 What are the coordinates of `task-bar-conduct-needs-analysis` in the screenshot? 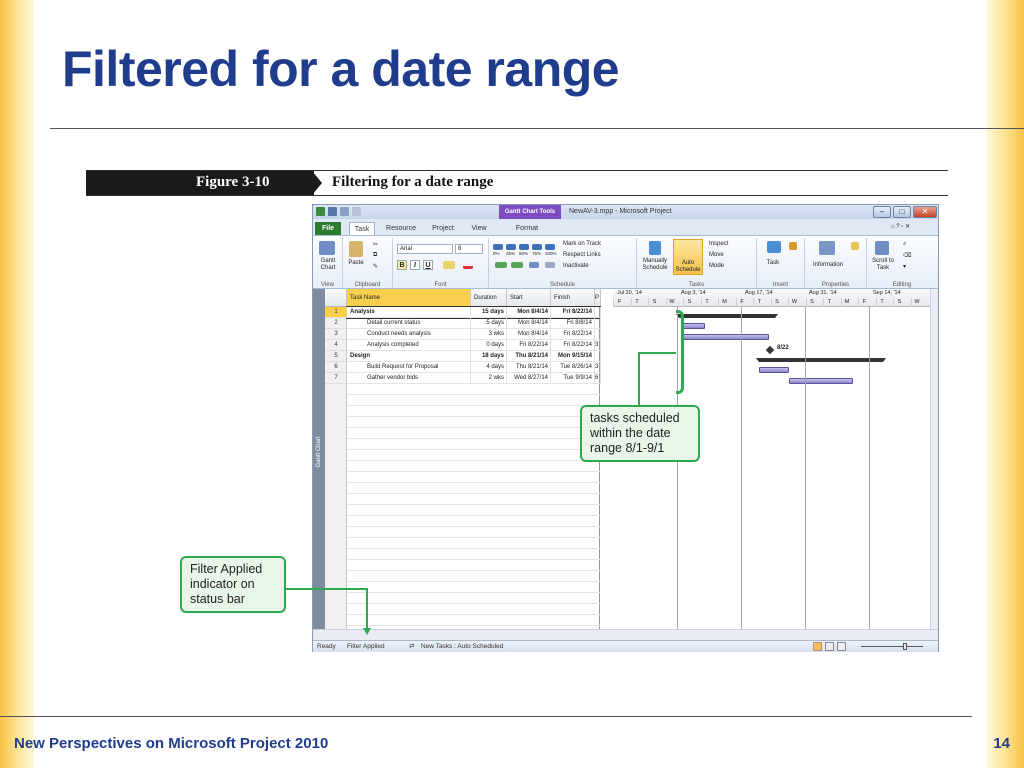 It's located at (725, 337).